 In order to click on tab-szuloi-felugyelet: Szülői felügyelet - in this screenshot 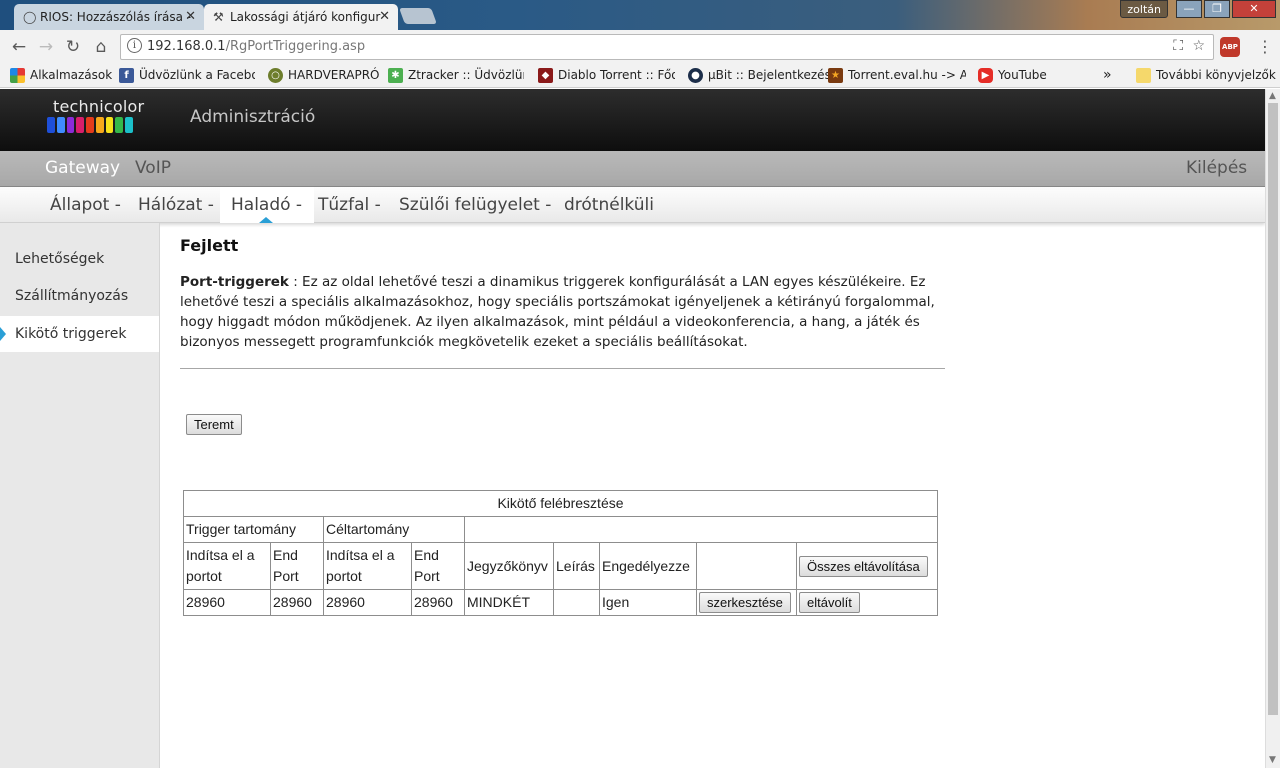, I will do `click(475, 205)`.